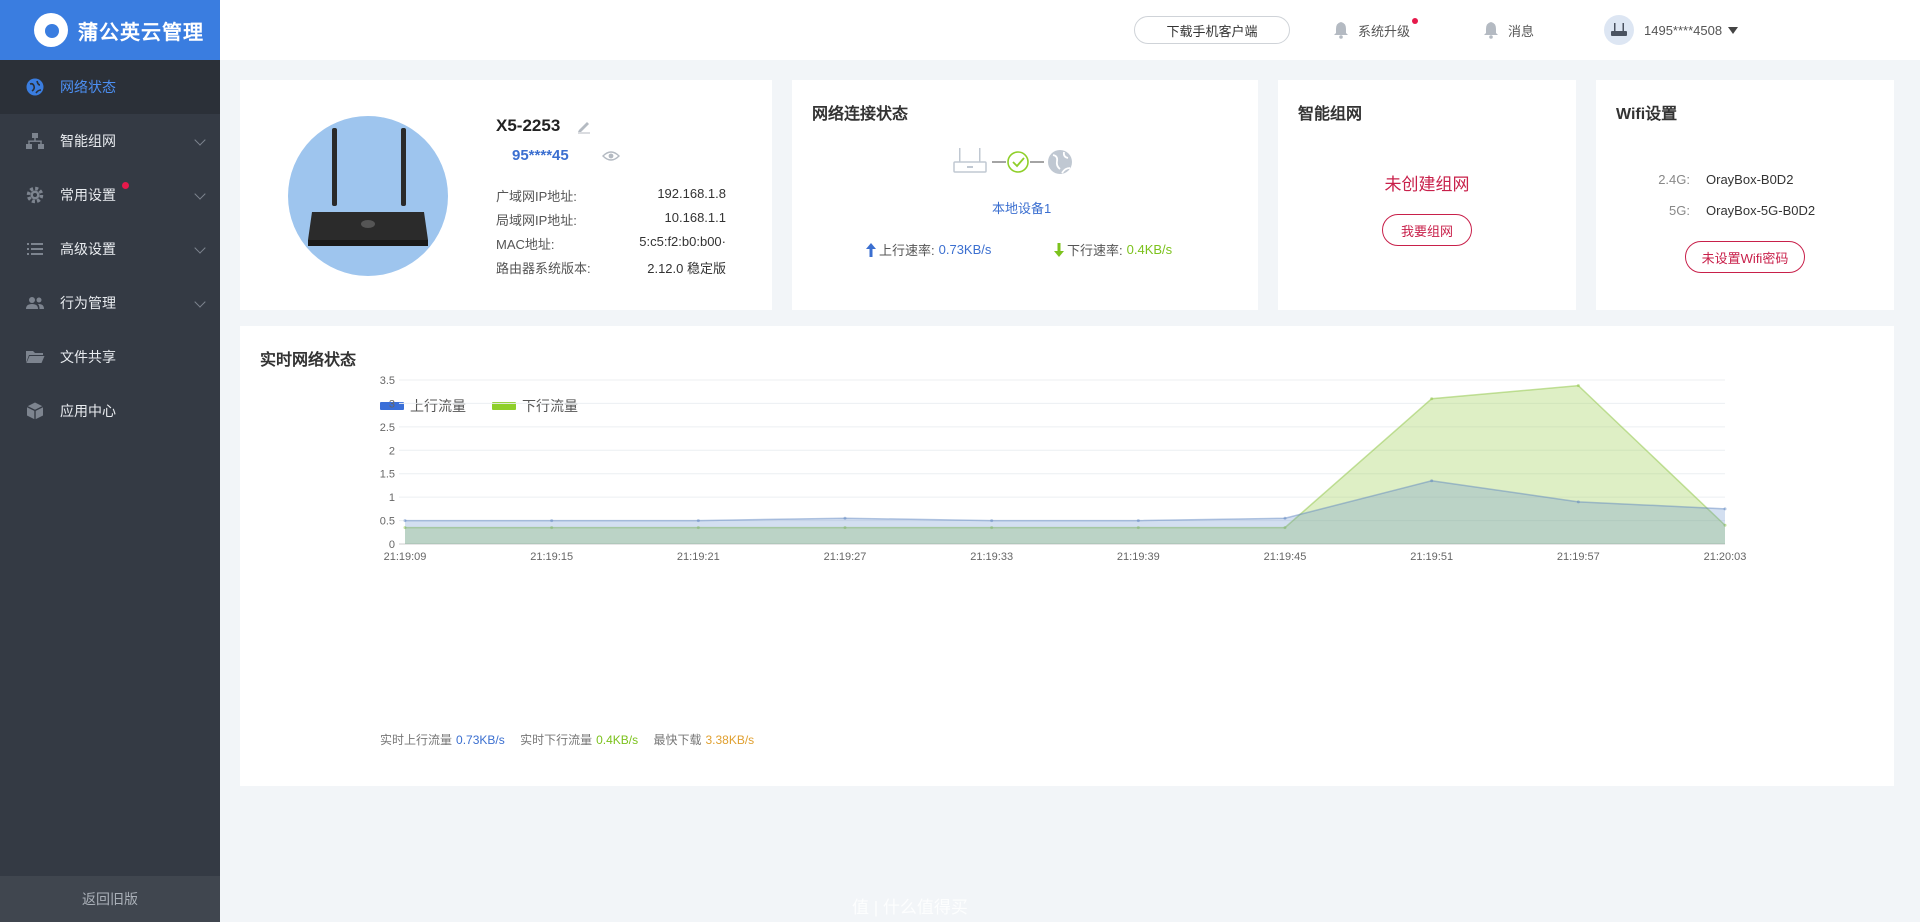 This screenshot has height=922, width=1920. I want to click on band-ssid: OrayBox-5G-B0D2, so click(1761, 210).